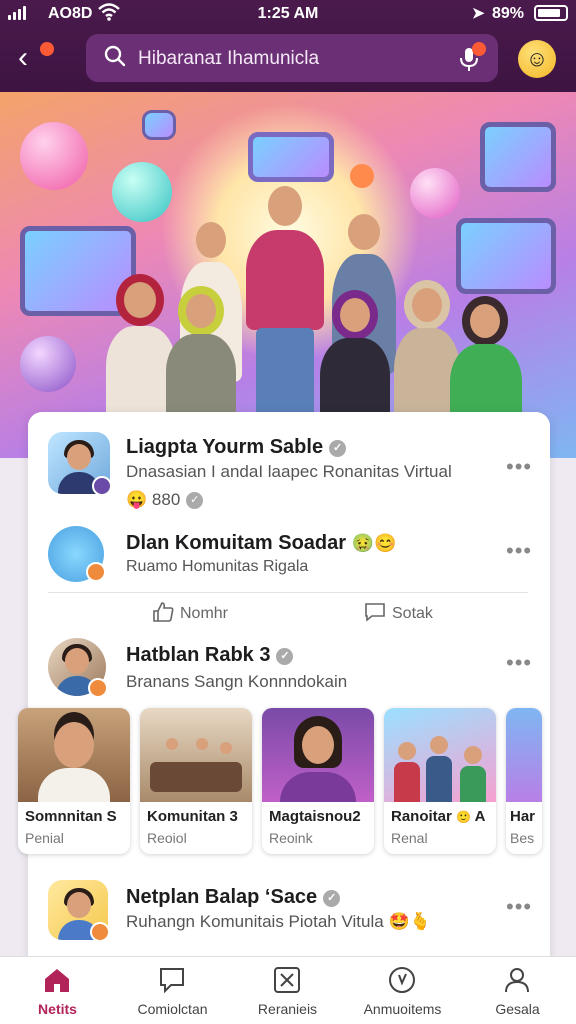 Image resolution: width=576 pixels, height=1024 pixels. Describe the element at coordinates (374, 543) in the screenshot. I see `emoji-icon: 🤢😊` at that location.